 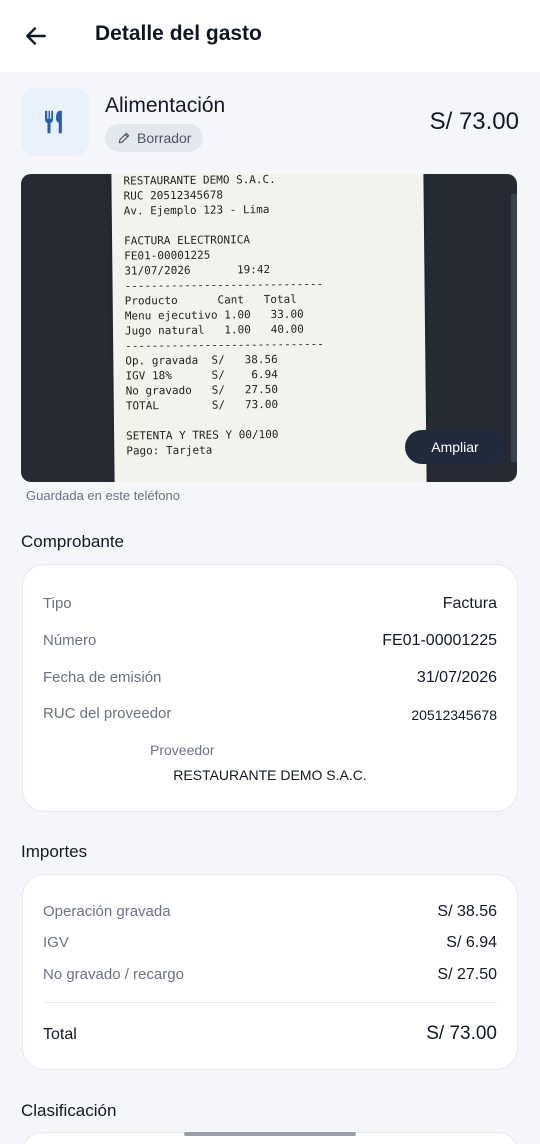 What do you see at coordinates (474, 121) in the screenshot?
I see `expense-amount: S/ 73.00` at bounding box center [474, 121].